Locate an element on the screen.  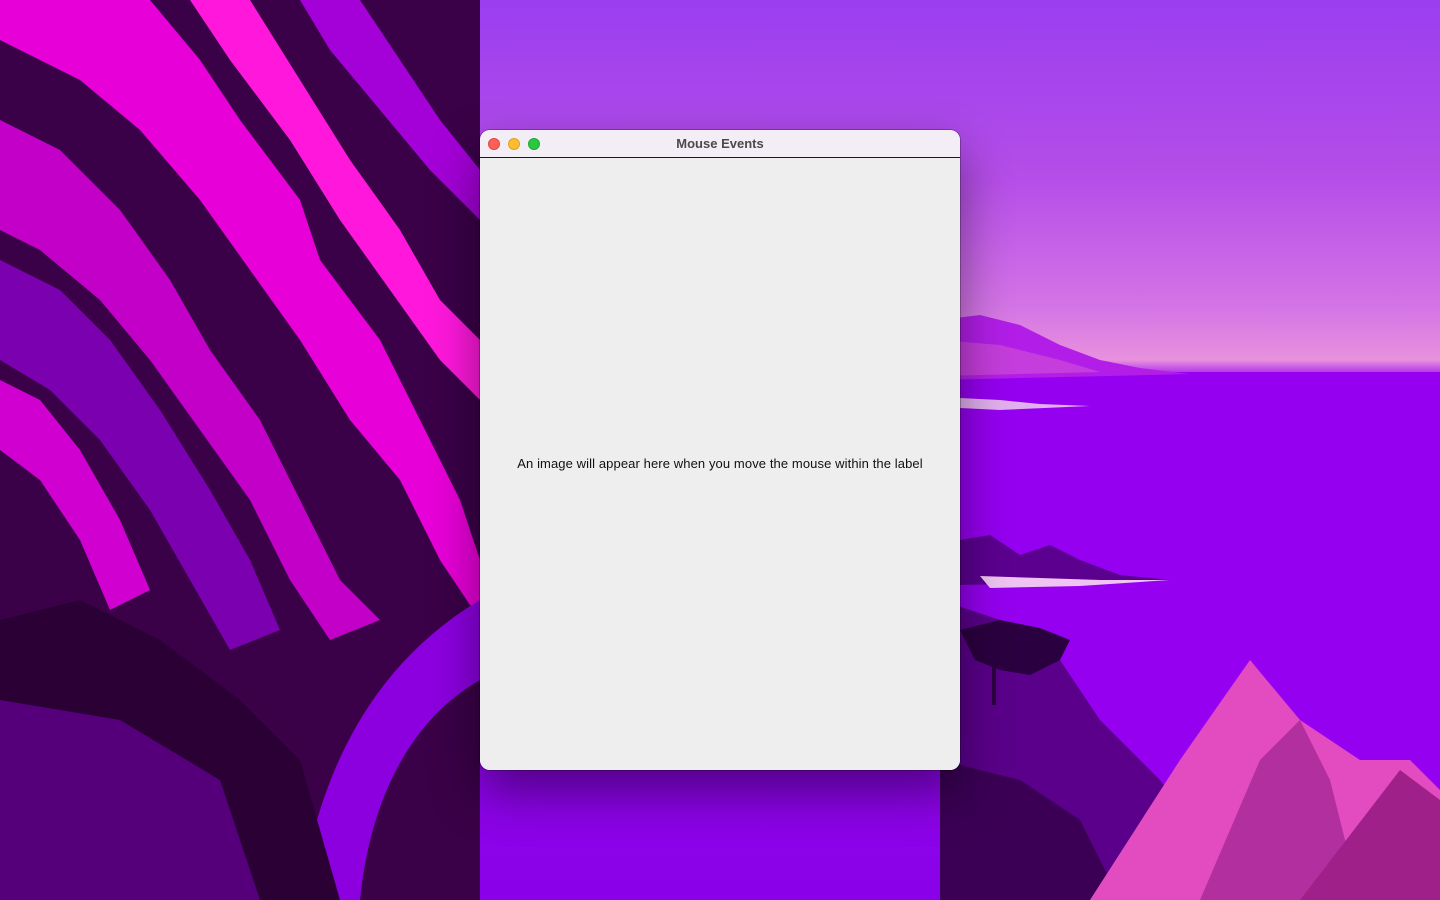
window-titlebar: Mouse Events is located at coordinates (720, 144).